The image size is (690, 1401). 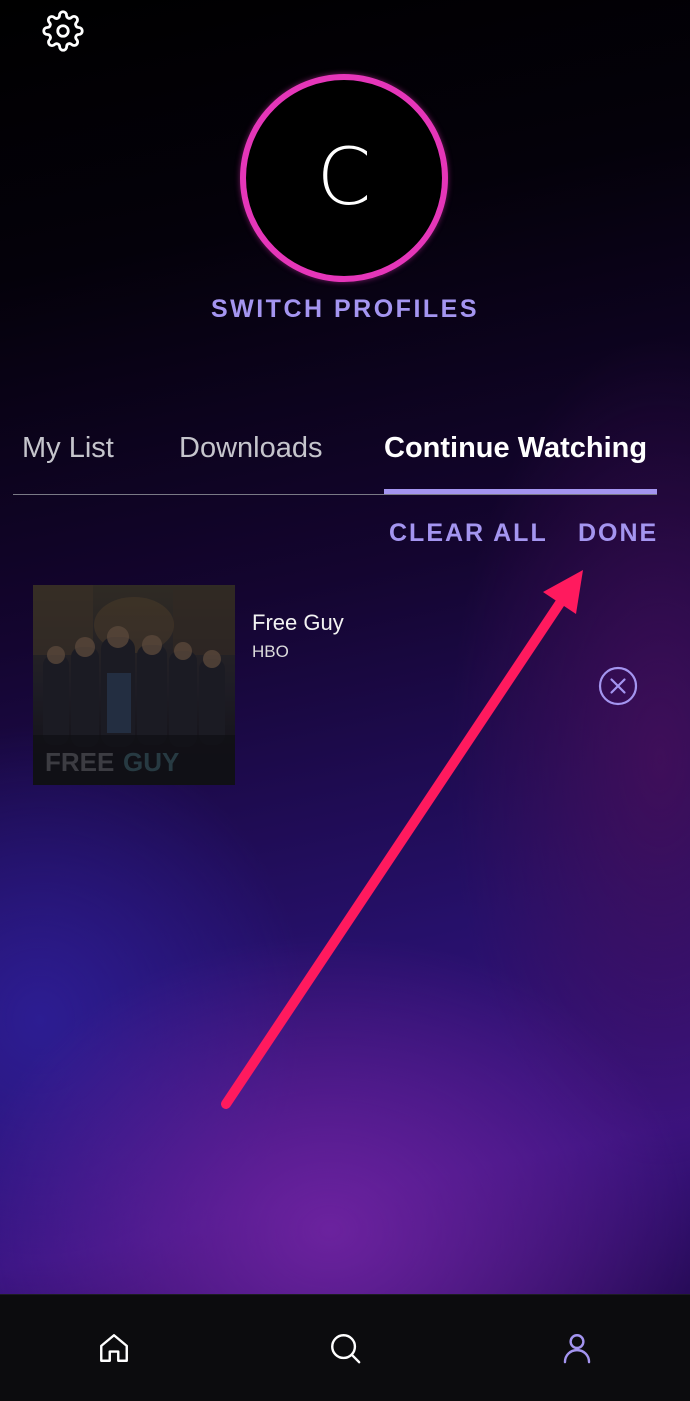 I want to click on tab-continue-watching: Continue Watching, so click(x=515, y=448).